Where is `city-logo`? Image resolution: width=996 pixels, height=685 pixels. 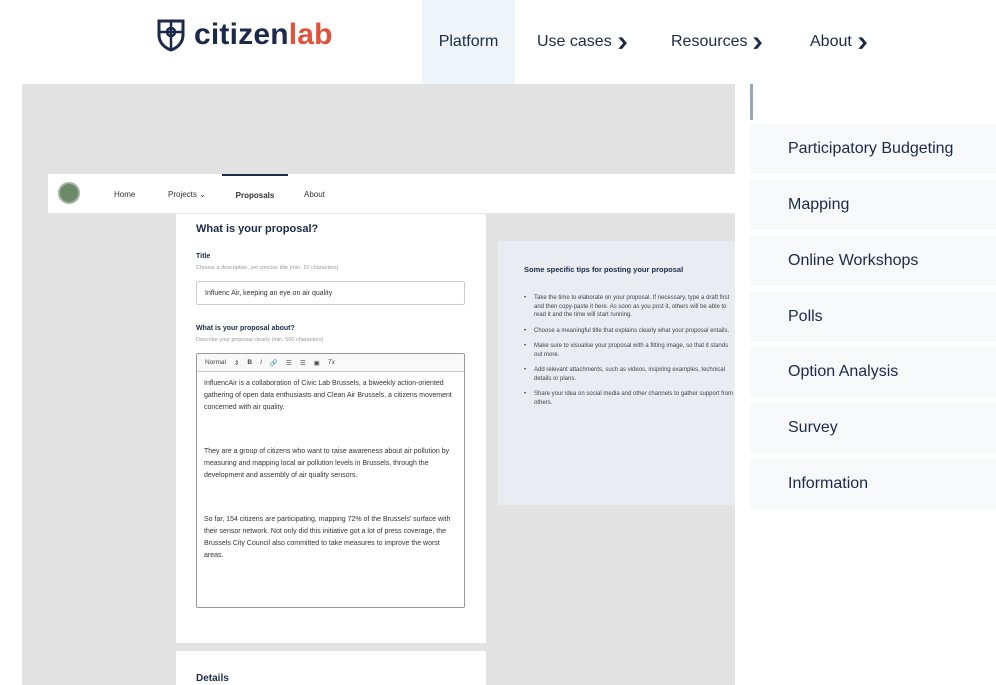
city-logo is located at coordinates (69, 193).